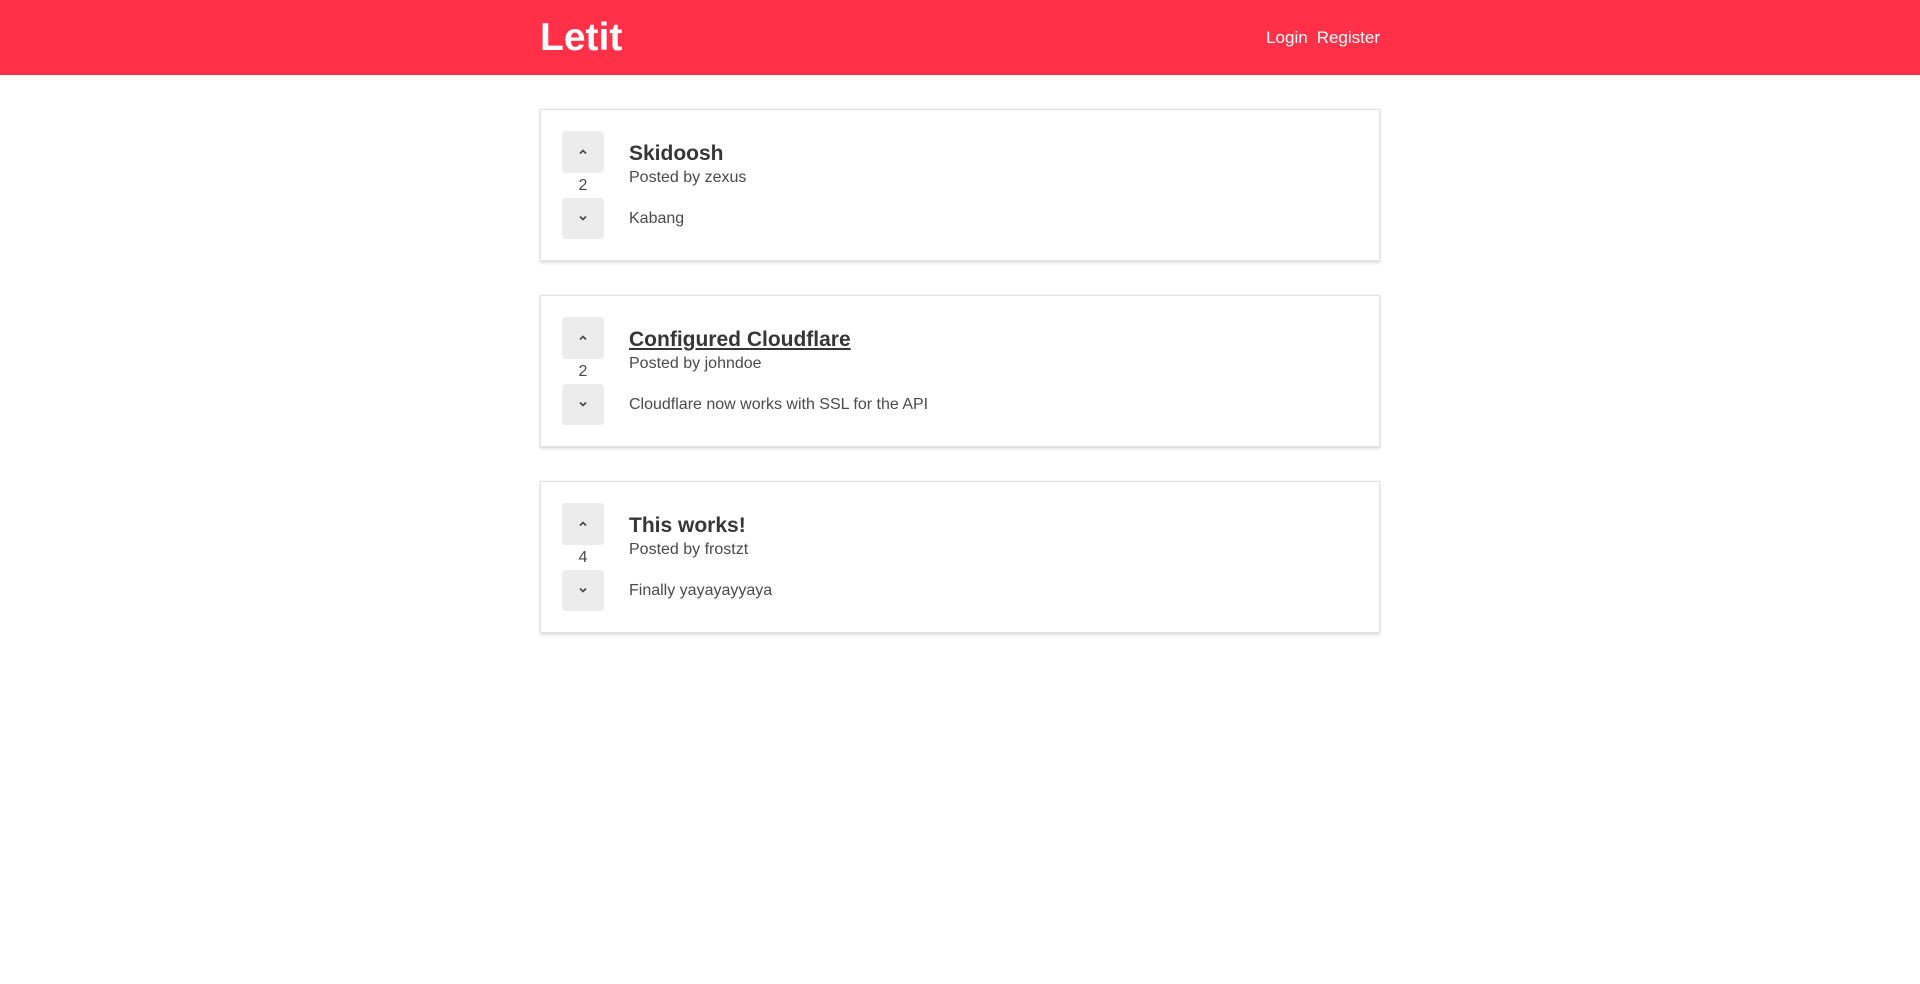 Image resolution: width=1920 pixels, height=984 pixels. Describe the element at coordinates (993, 178) in the screenshot. I see `post-meta: Posted by zexus` at that location.